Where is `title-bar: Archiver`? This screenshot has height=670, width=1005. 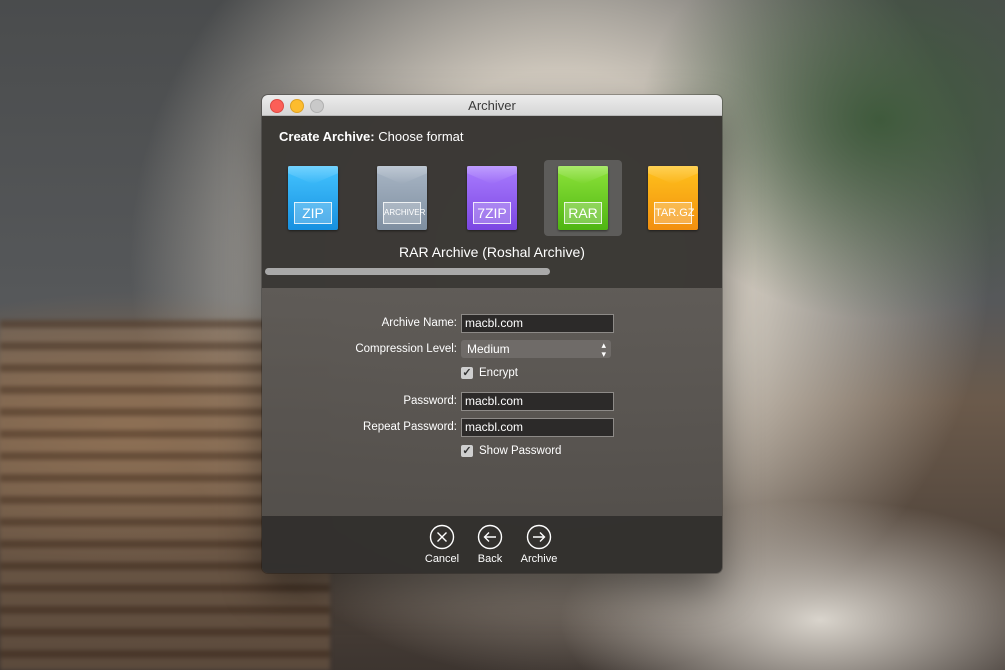 title-bar: Archiver is located at coordinates (492, 105).